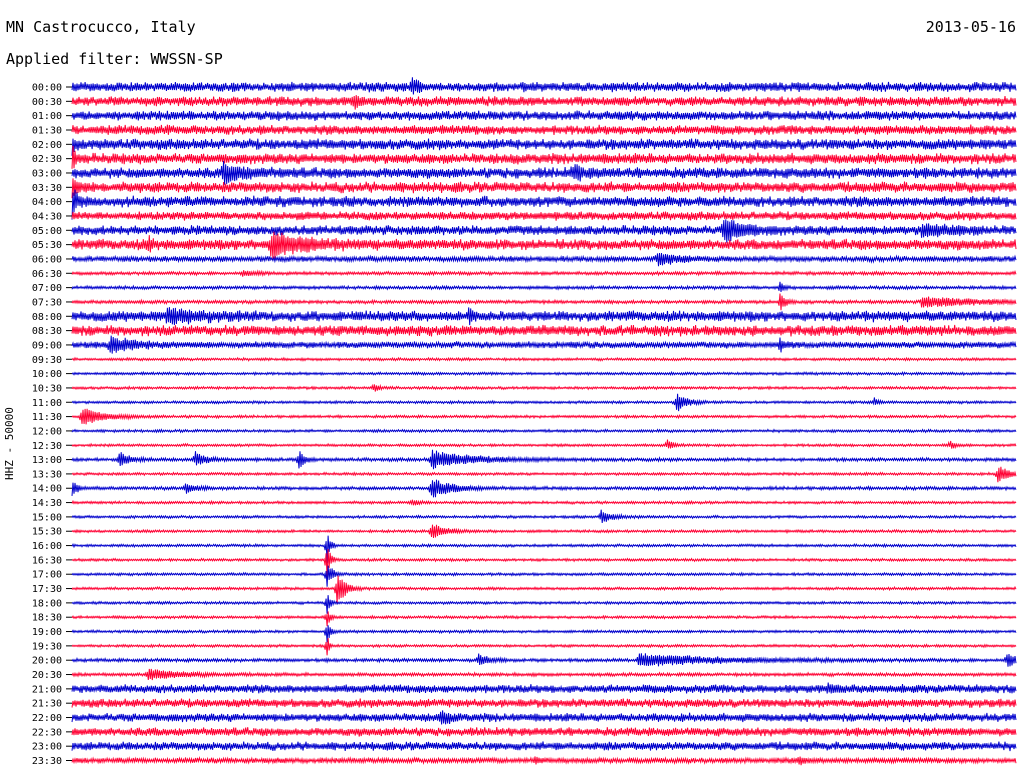  Describe the element at coordinates (47, 417) in the screenshot. I see `time-tick-label: 11:30` at that location.